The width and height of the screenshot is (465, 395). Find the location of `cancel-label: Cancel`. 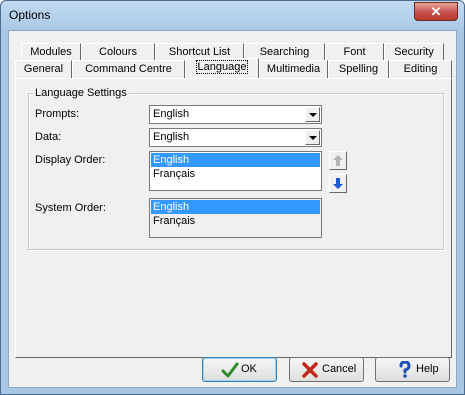

cancel-label: Cancel is located at coordinates (339, 369).